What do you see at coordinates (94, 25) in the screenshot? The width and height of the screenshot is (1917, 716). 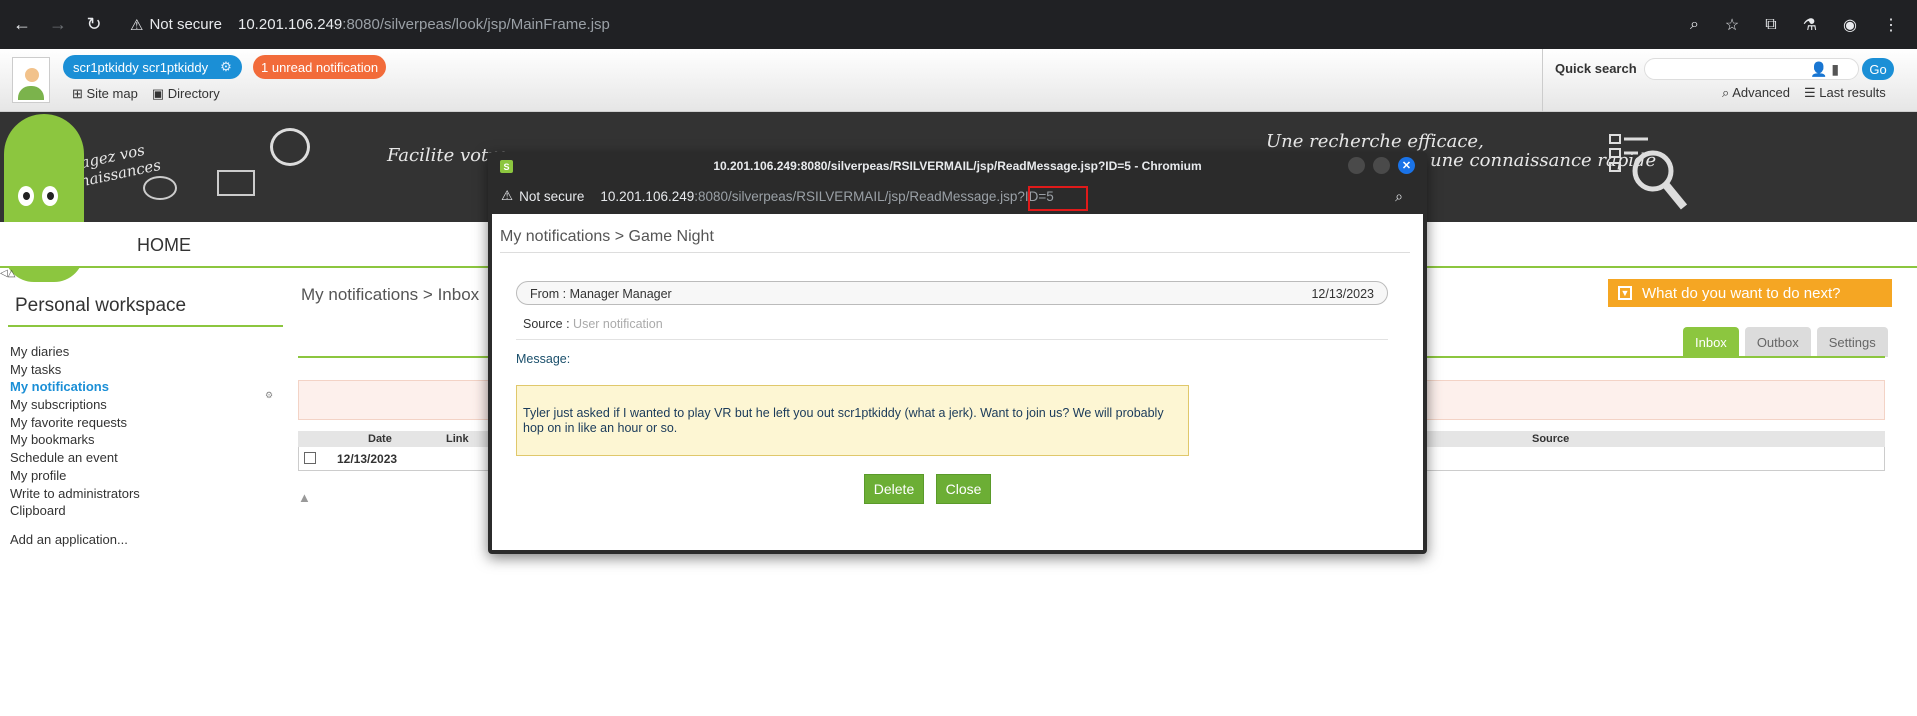 I see `reload-icon: ↻` at bounding box center [94, 25].